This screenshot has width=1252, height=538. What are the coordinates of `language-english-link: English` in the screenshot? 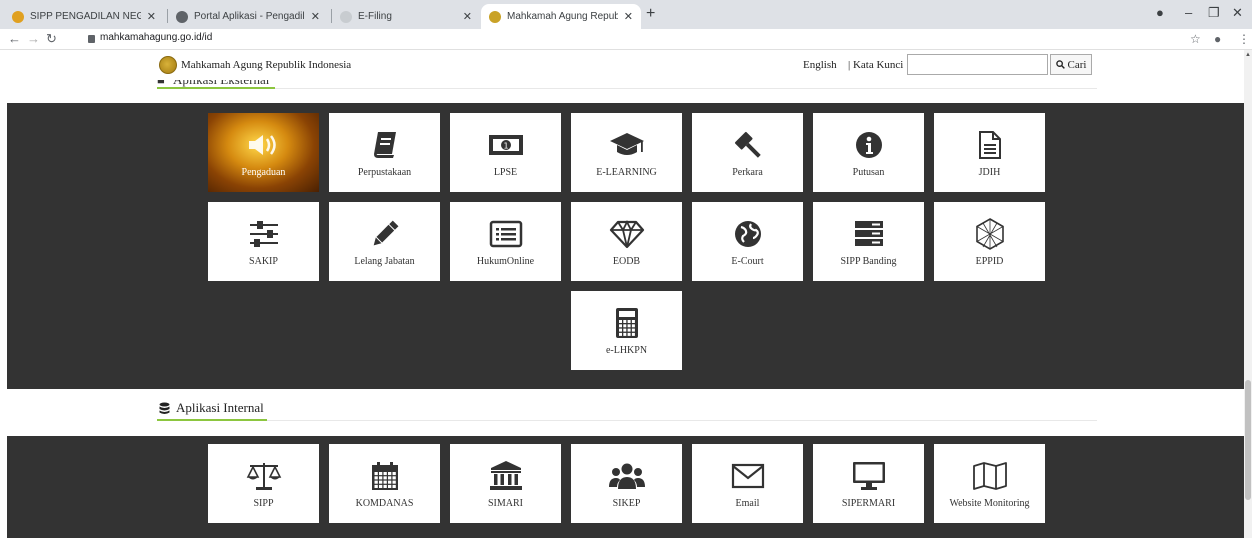 It's located at (820, 65).